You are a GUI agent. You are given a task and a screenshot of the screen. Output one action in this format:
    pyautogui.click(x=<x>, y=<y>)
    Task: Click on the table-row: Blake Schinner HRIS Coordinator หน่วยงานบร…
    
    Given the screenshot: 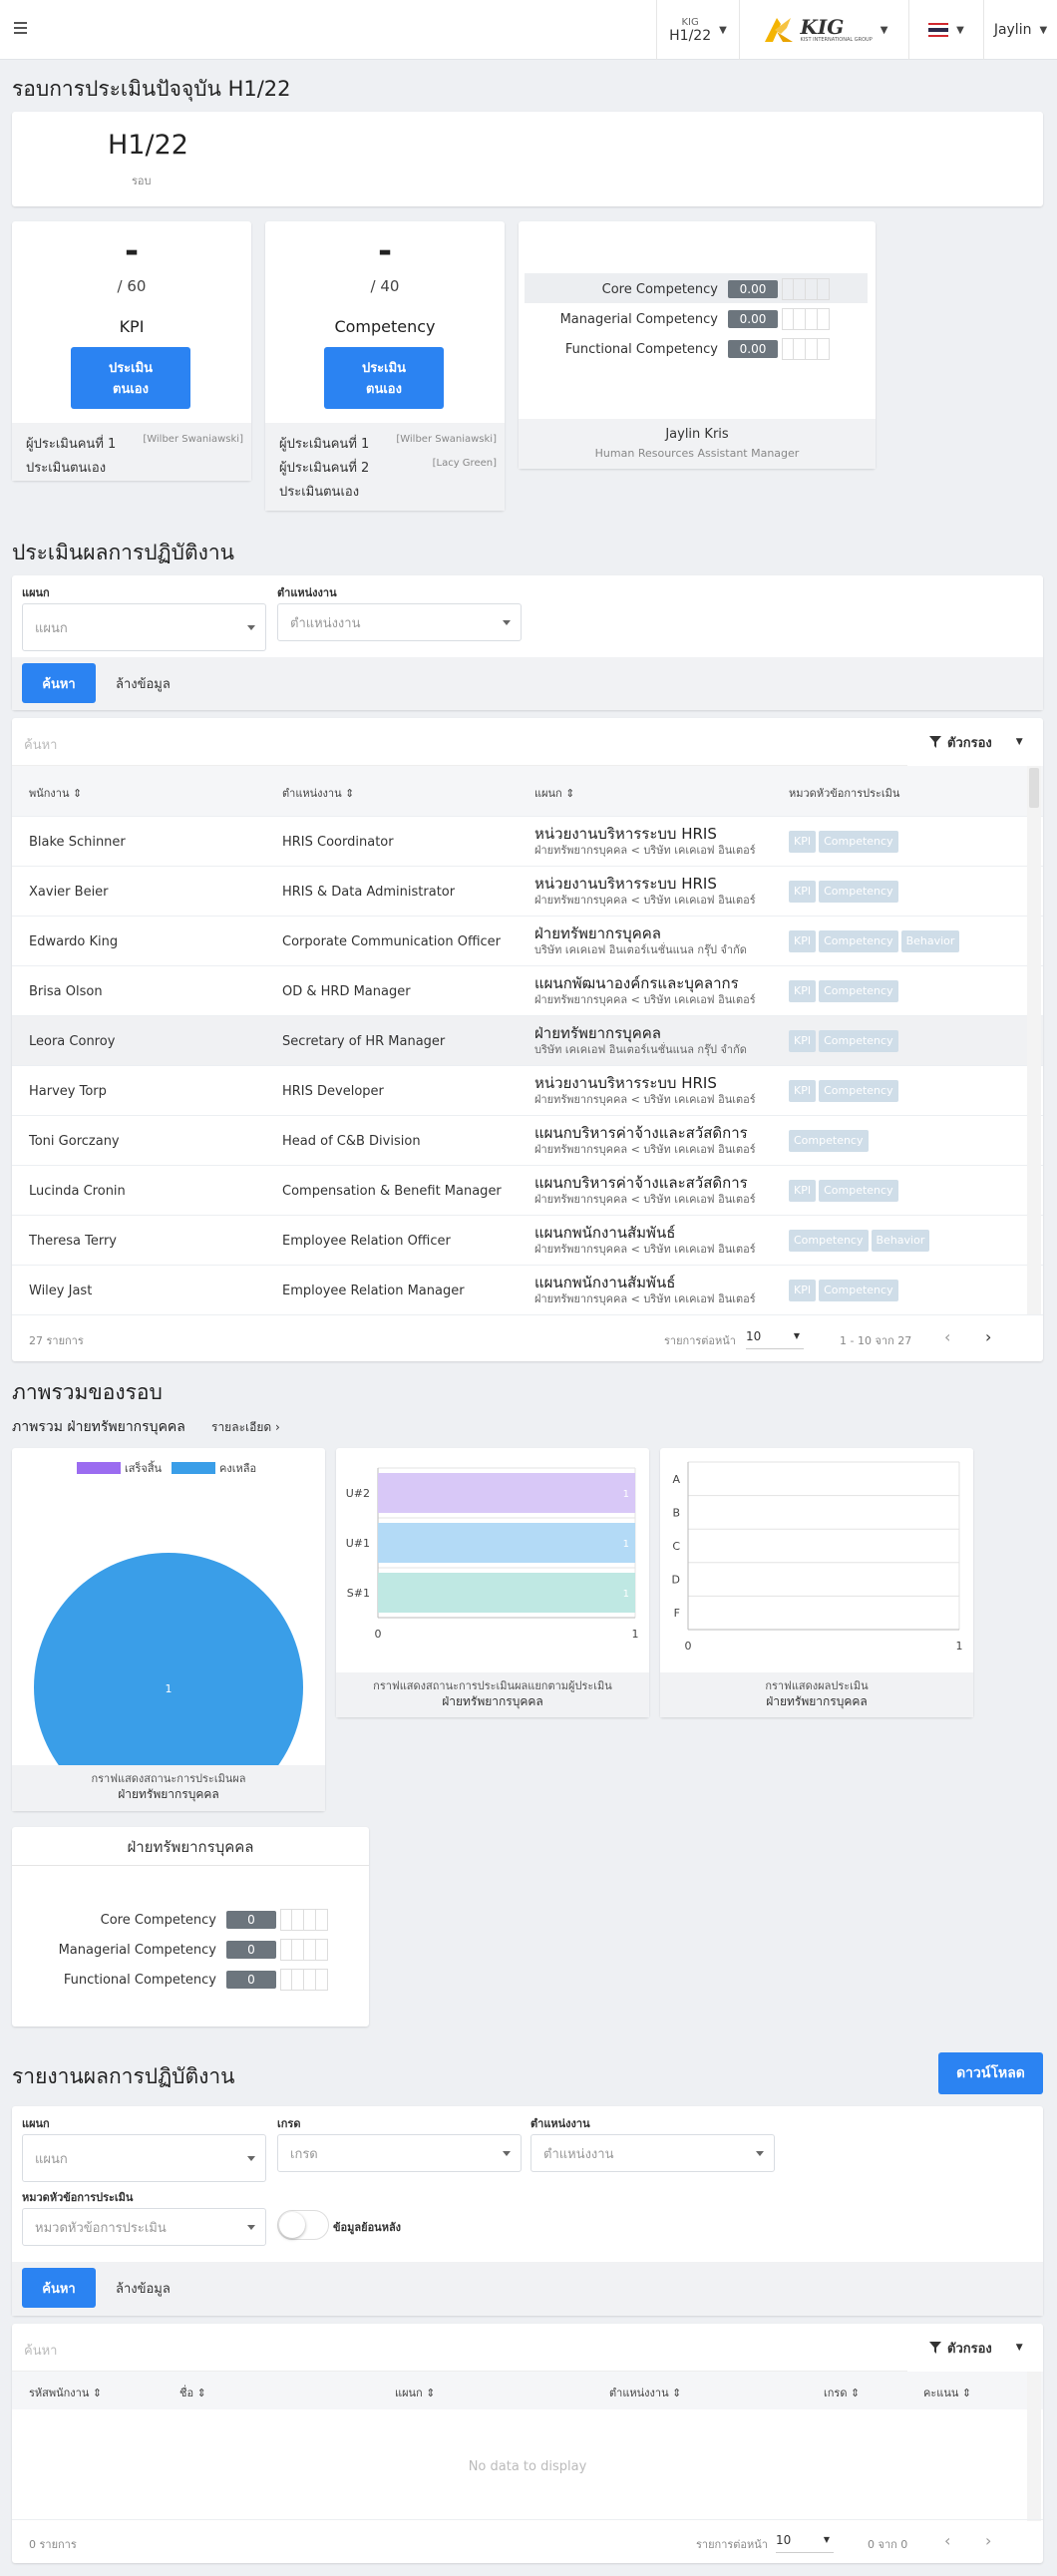 What is the action you would take?
    pyautogui.click(x=527, y=841)
    